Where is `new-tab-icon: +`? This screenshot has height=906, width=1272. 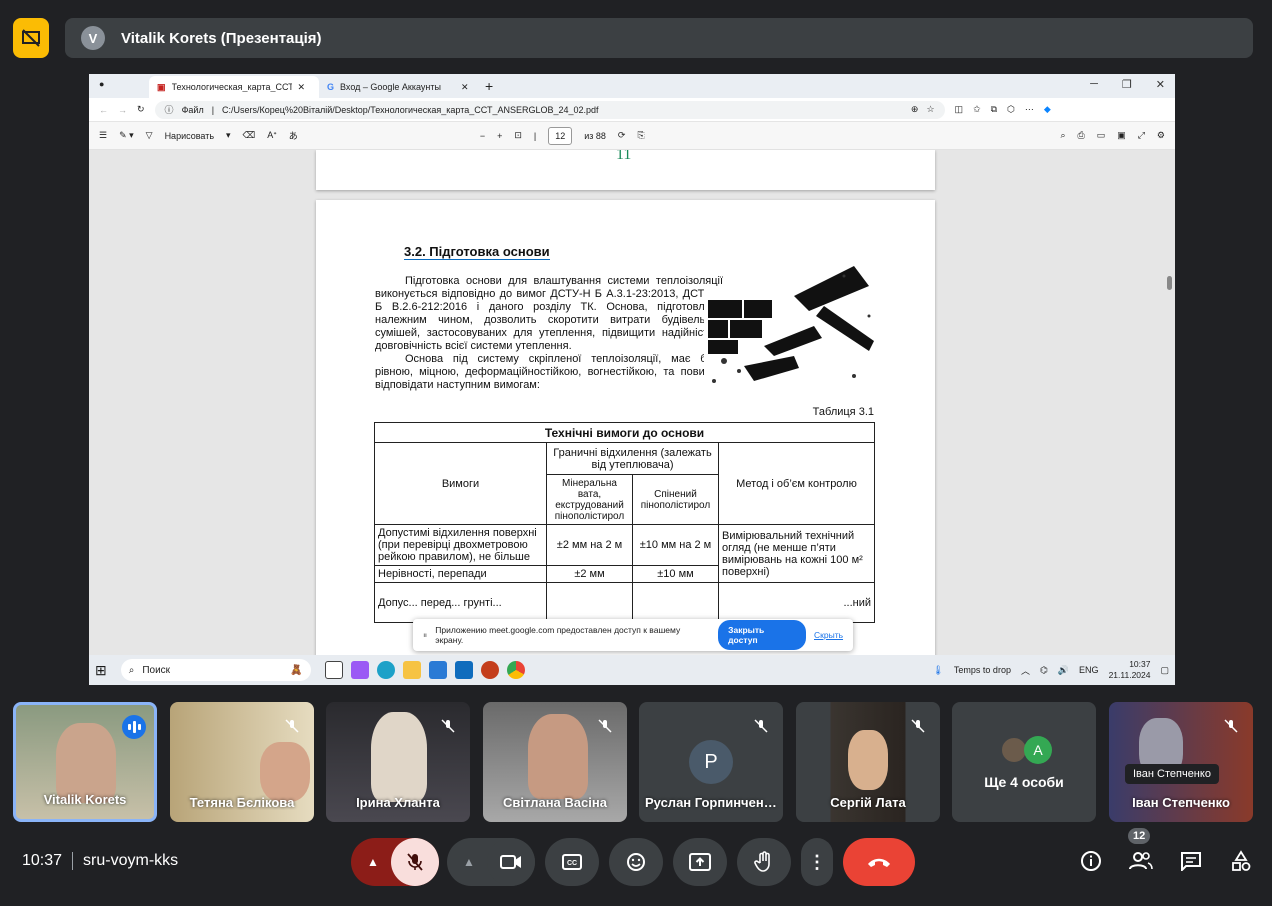
new-tab-icon: + is located at coordinates (489, 86).